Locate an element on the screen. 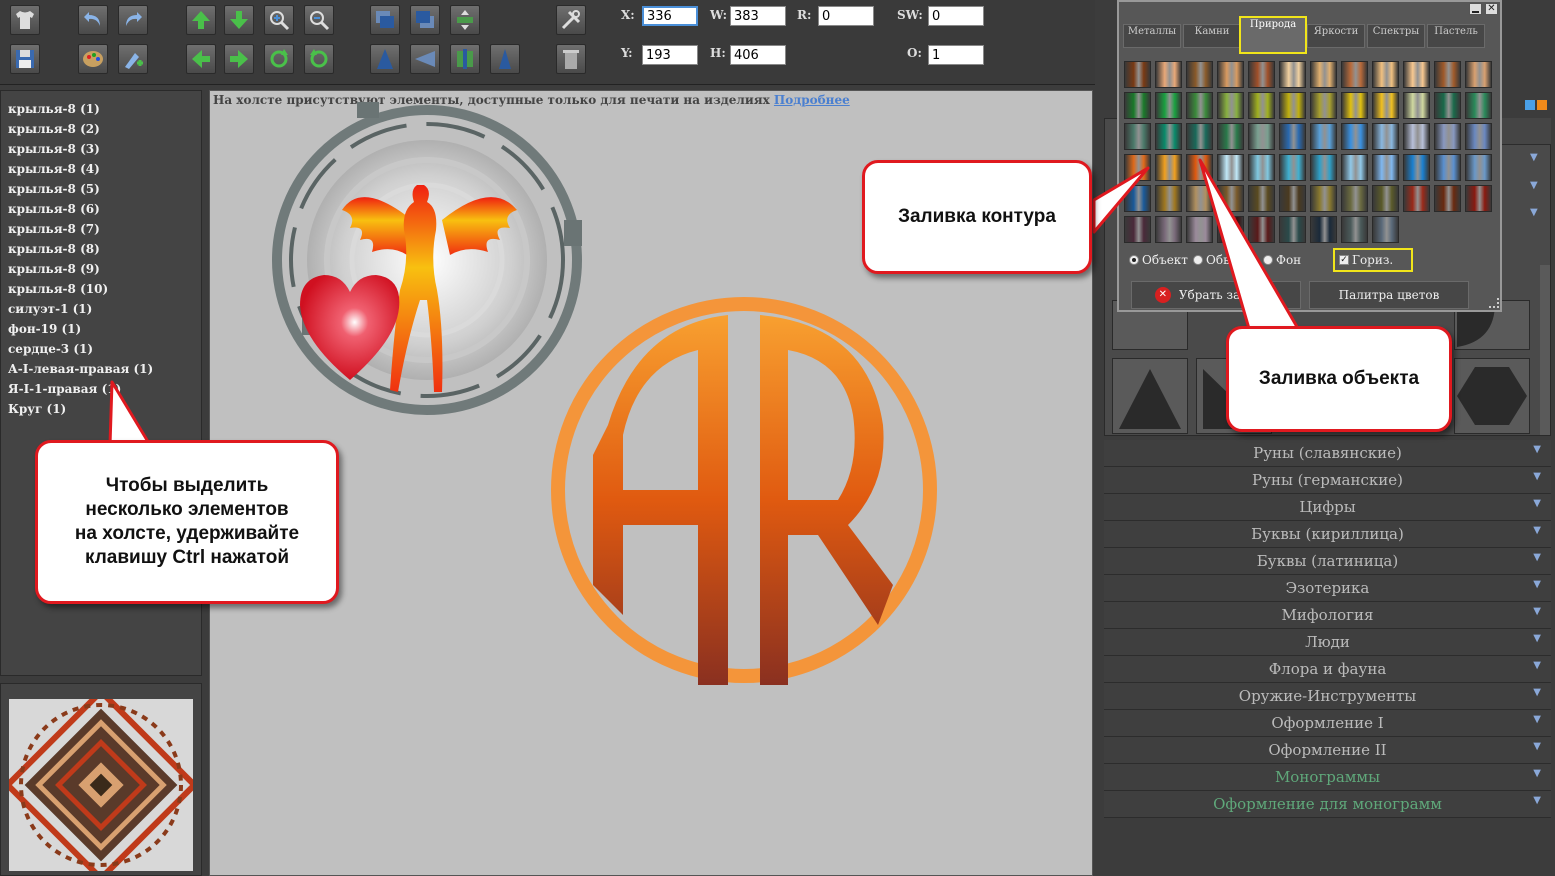 This screenshot has height=876, width=1555. layer-item: крылья-8 (7) is located at coordinates (104, 229).